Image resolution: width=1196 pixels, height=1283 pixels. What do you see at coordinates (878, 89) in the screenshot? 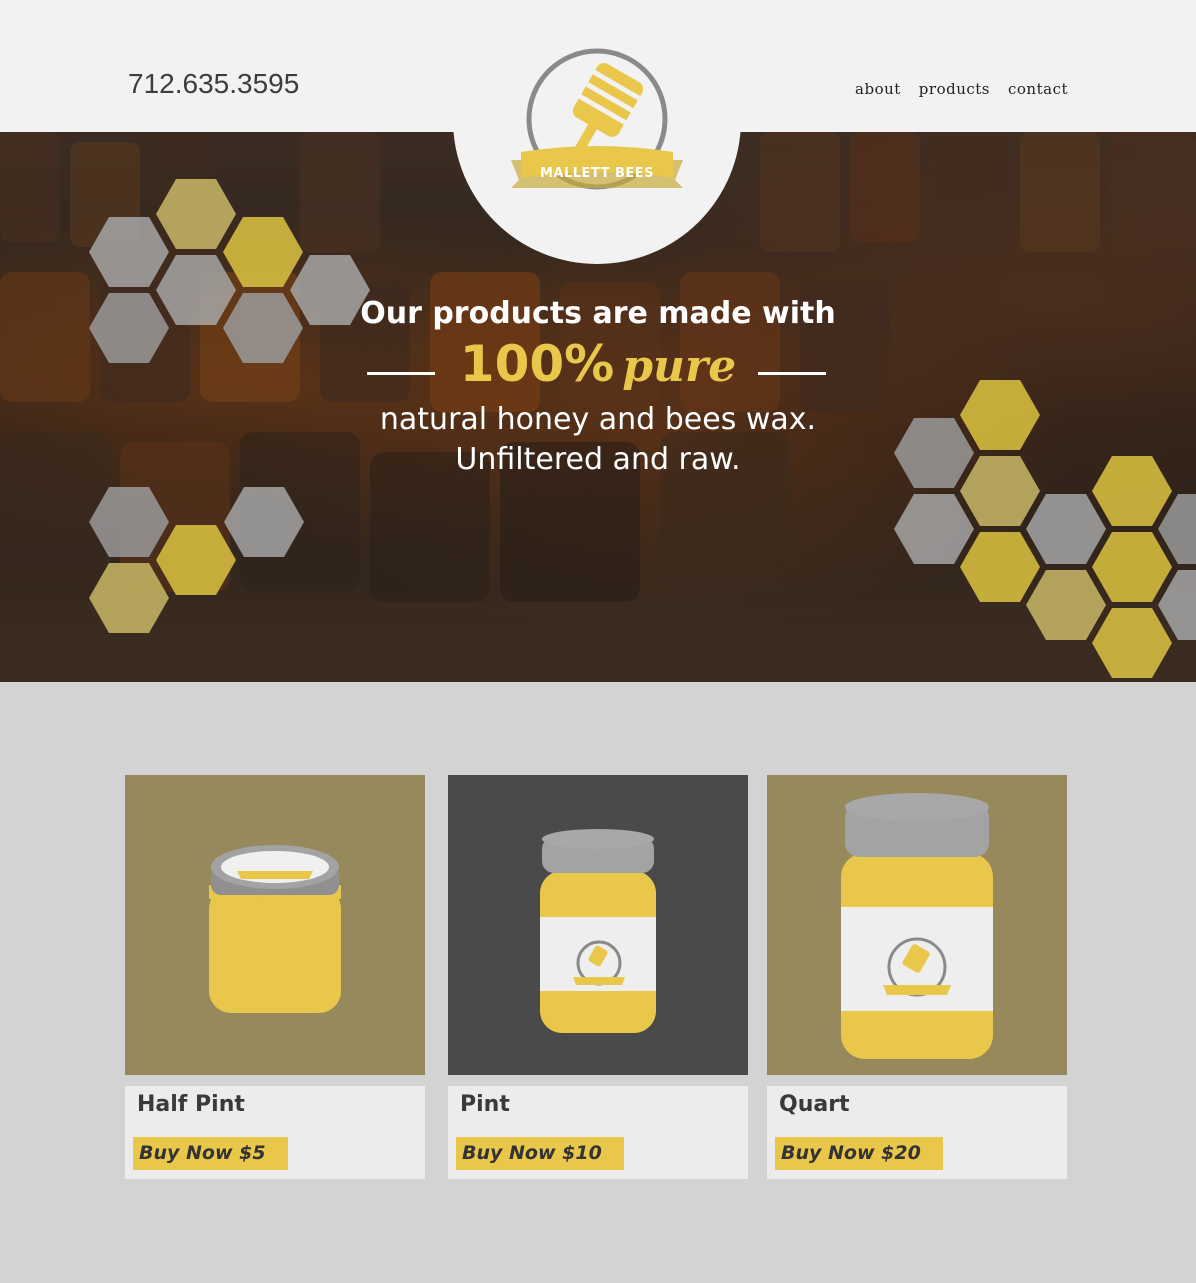
I see `nav-about-link: about` at bounding box center [878, 89].